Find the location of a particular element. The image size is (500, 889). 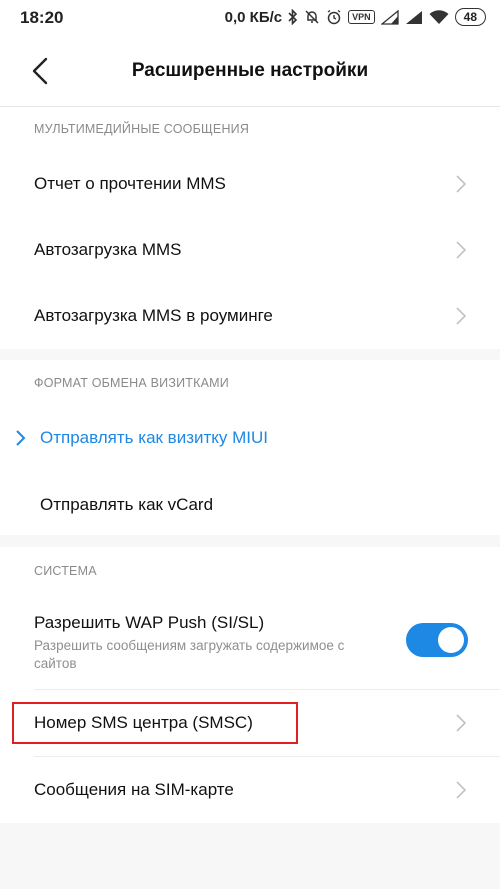

section-header-vcard: ФОРМАТ ОБМЕНА ВИЗИТКАМИ is located at coordinates (131, 383).